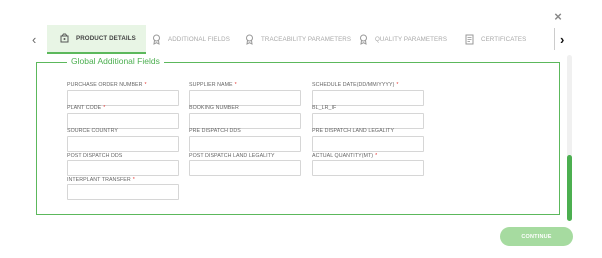 This screenshot has width=602, height=258. Describe the element at coordinates (123, 144) in the screenshot. I see `source-country-input` at that location.